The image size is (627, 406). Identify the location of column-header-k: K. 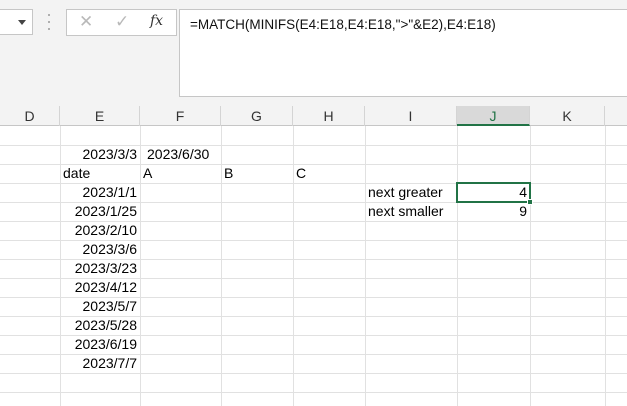
(567, 116).